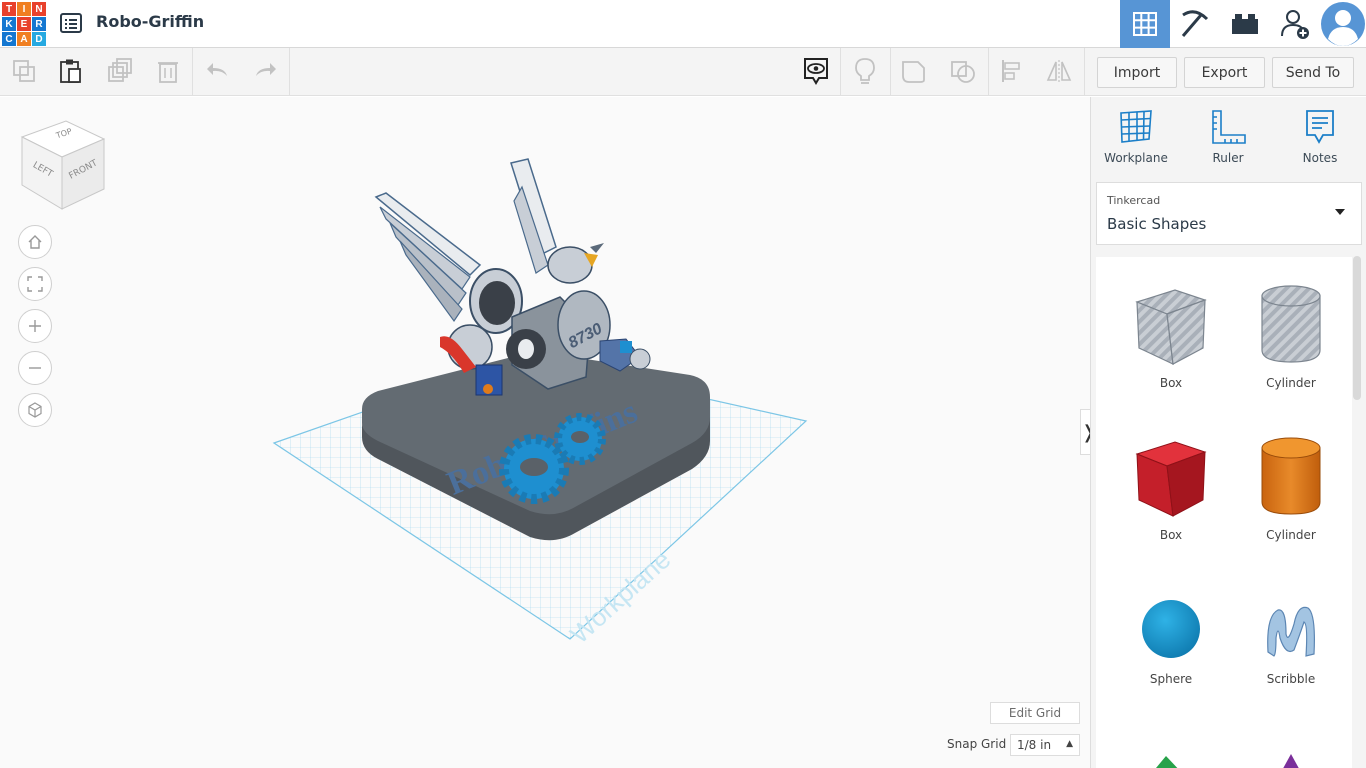  I want to click on griffin-wing-left, so click(428, 257).